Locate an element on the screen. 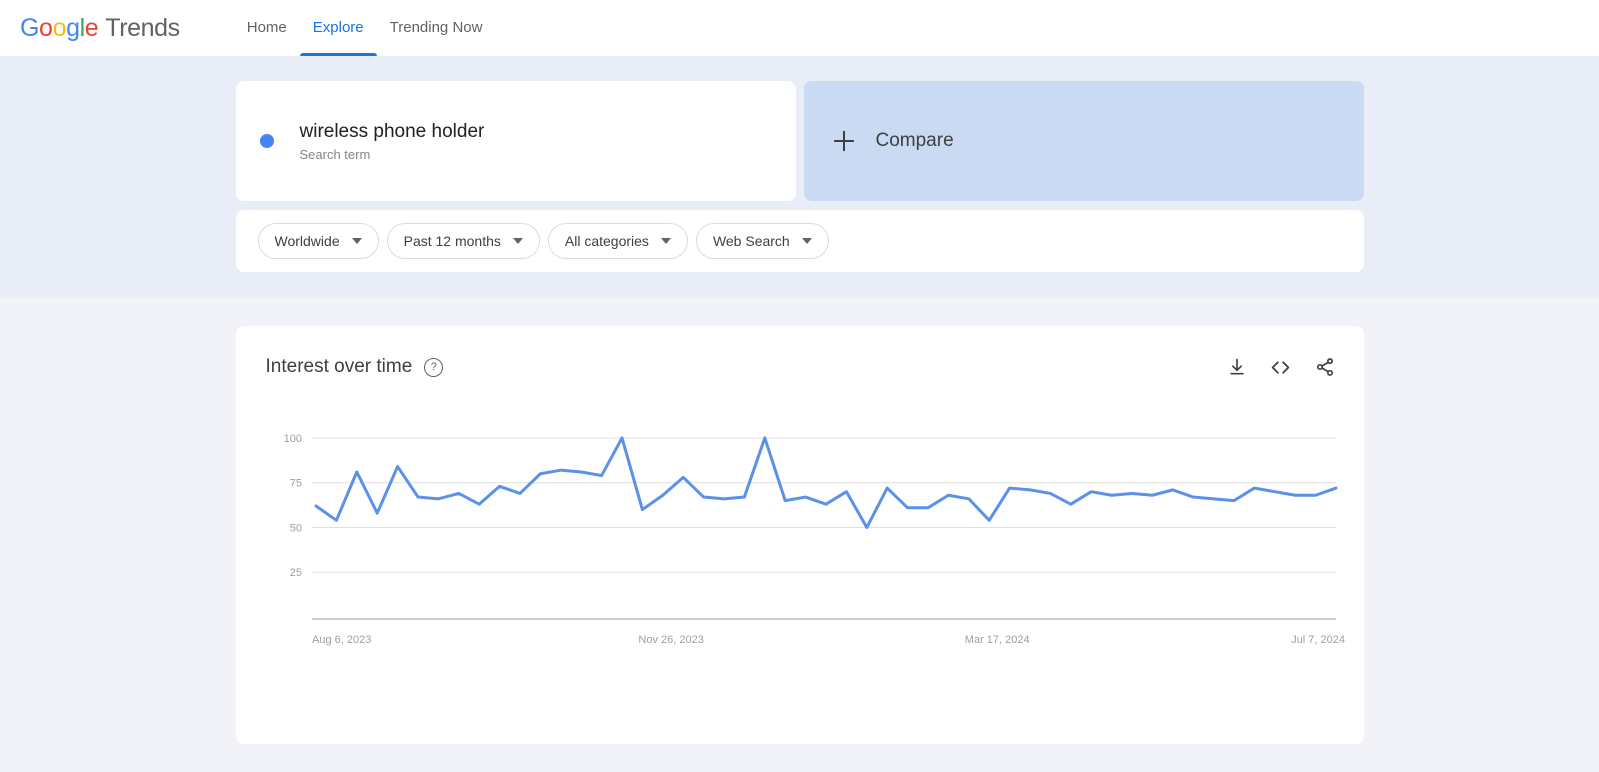 The height and width of the screenshot is (772, 1599). search-term-card: wireless phone holder Search term is located at coordinates (515, 141).